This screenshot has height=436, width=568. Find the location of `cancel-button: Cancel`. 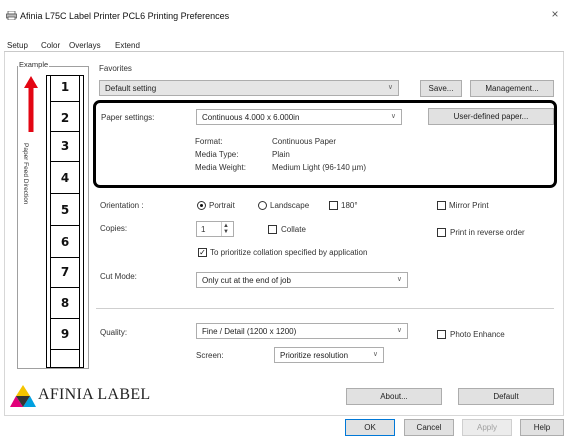

cancel-button: Cancel is located at coordinates (429, 427).